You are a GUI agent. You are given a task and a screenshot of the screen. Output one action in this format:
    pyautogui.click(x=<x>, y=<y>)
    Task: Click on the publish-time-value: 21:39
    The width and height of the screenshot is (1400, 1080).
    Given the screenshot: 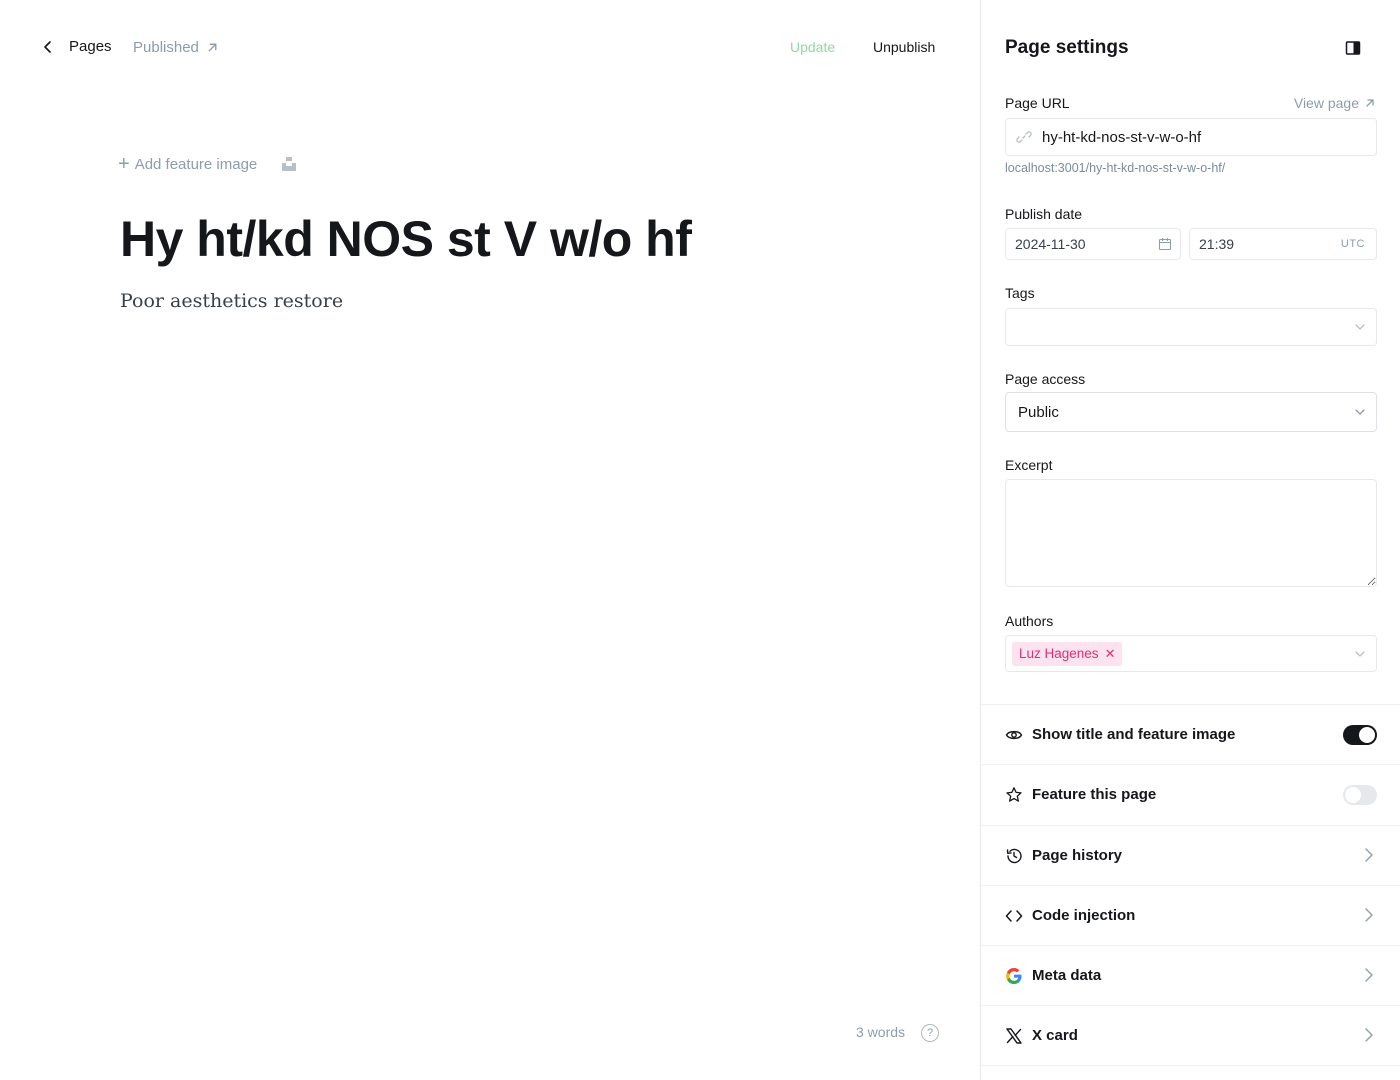 What is the action you would take?
    pyautogui.click(x=1217, y=244)
    